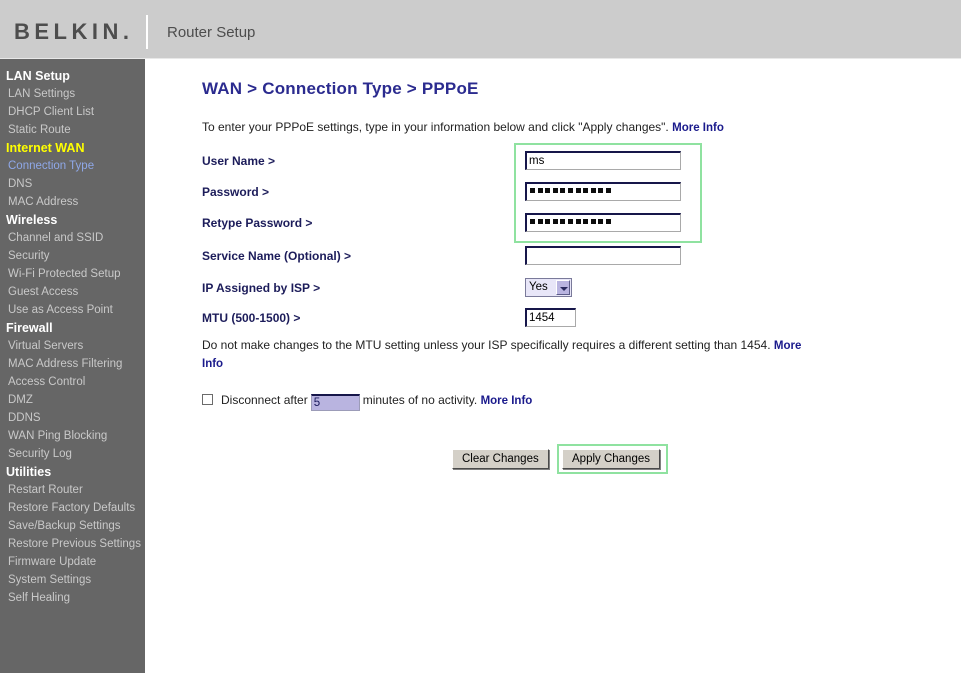  I want to click on sidebar-item-dmz: DMZ, so click(72, 400).